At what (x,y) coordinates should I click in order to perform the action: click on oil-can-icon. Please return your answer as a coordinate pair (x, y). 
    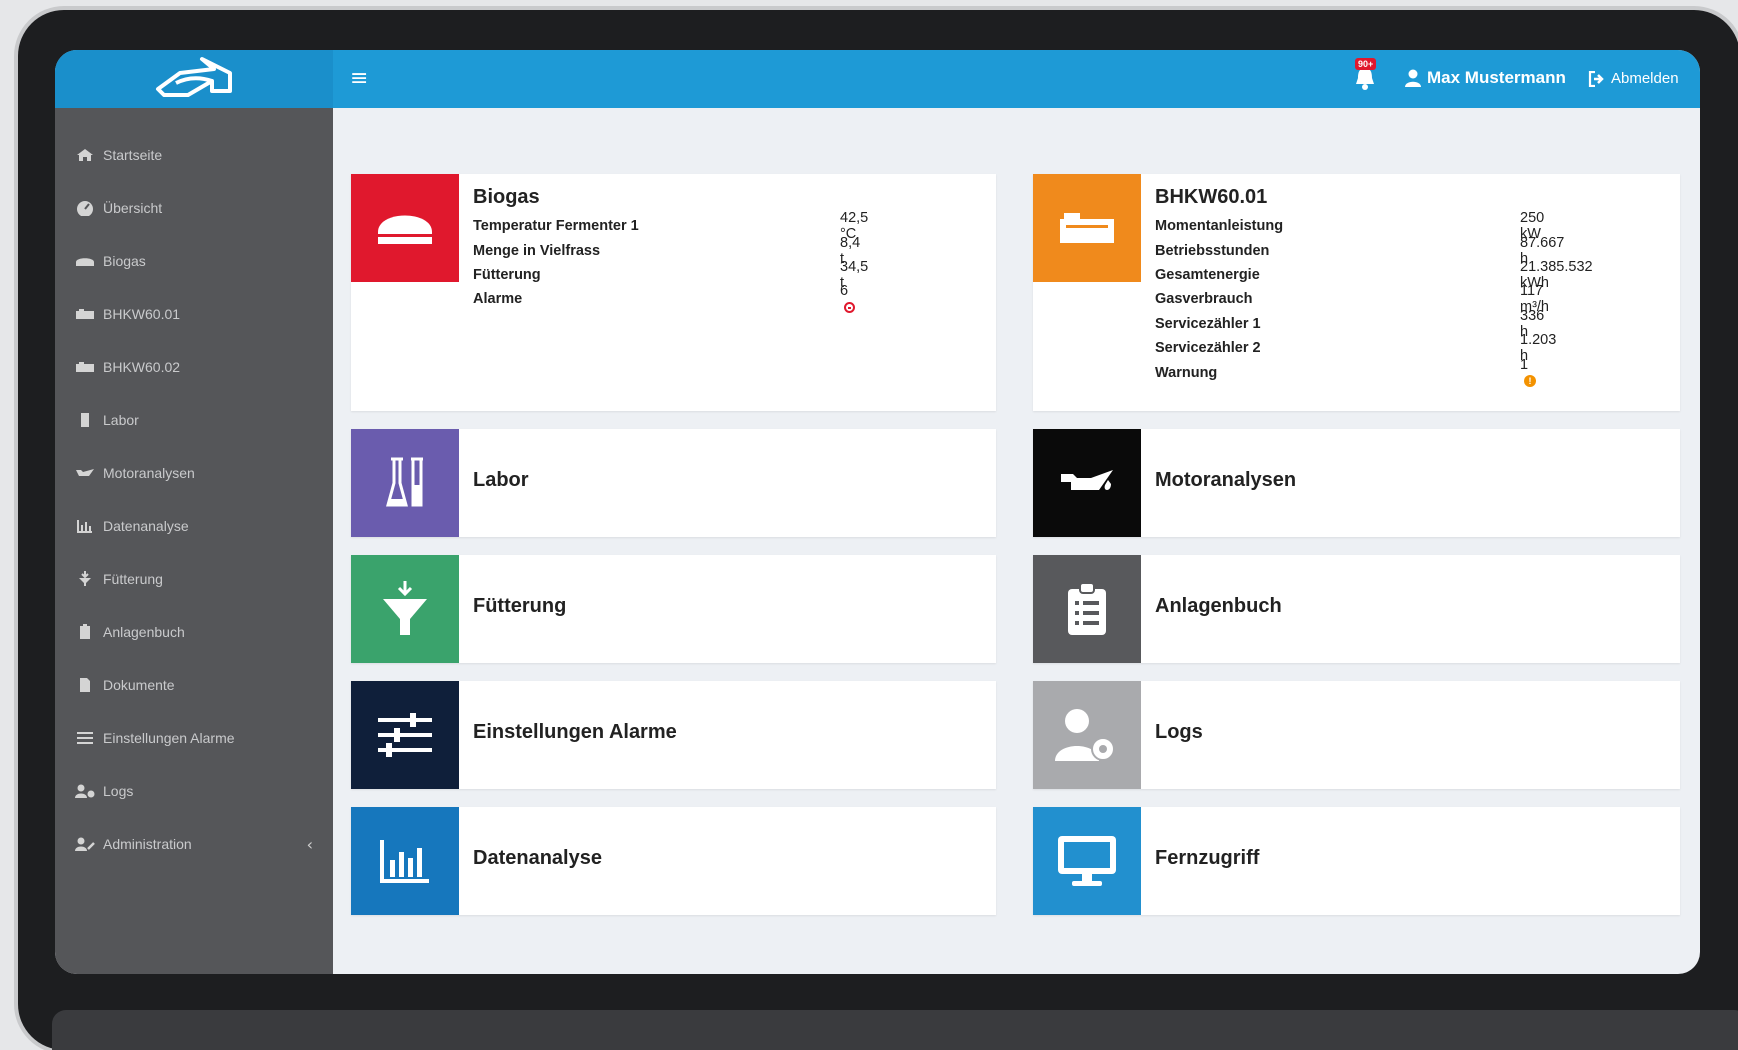
    Looking at the image, I should click on (85, 473).